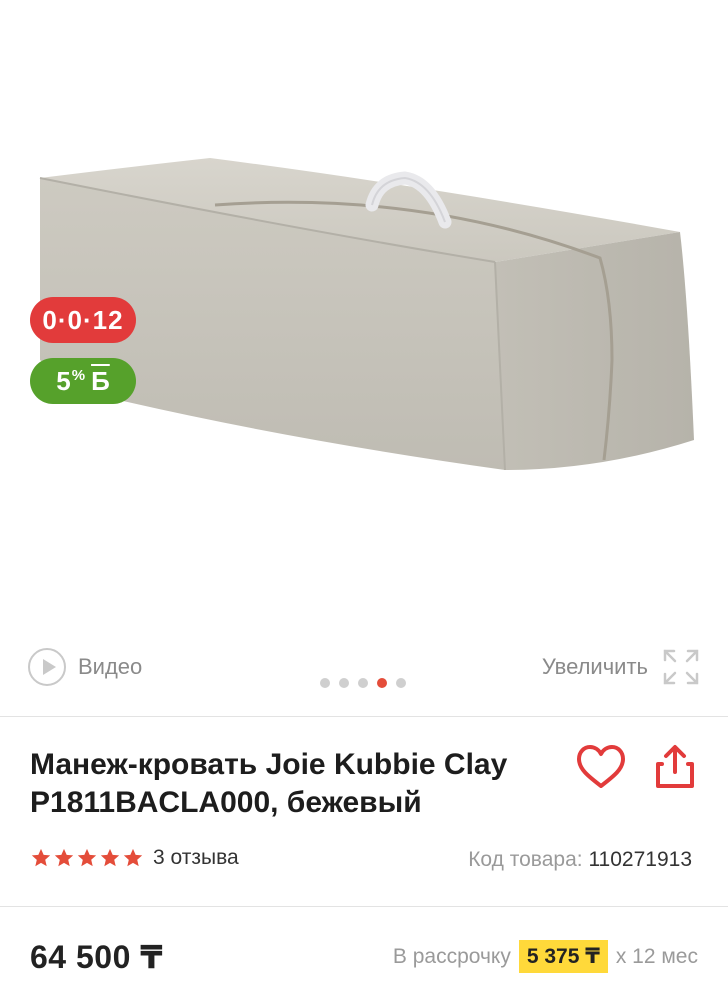  What do you see at coordinates (110, 667) in the screenshot?
I see `video-label: Видео` at bounding box center [110, 667].